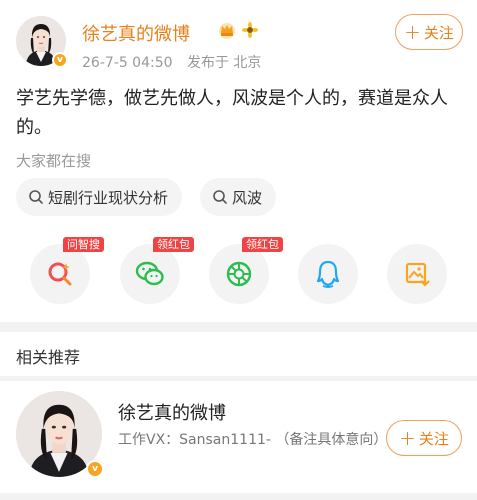 This screenshot has width=477, height=500. I want to click on trending-search-title: 大家都在搜, so click(54, 161).